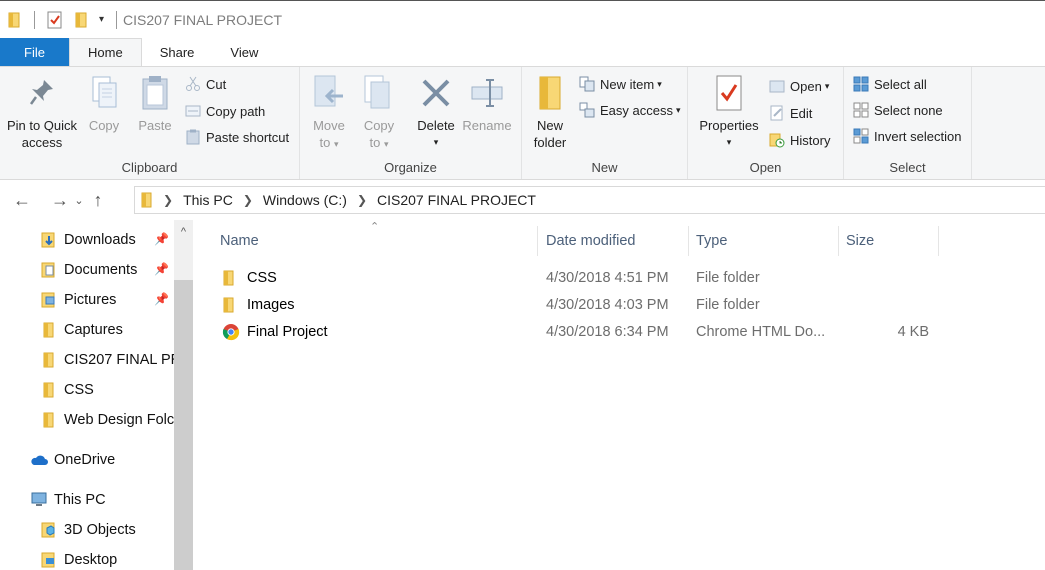 The image size is (1045, 570). What do you see at coordinates (239, 241) in the screenshot?
I see `column-header-name: Name` at bounding box center [239, 241].